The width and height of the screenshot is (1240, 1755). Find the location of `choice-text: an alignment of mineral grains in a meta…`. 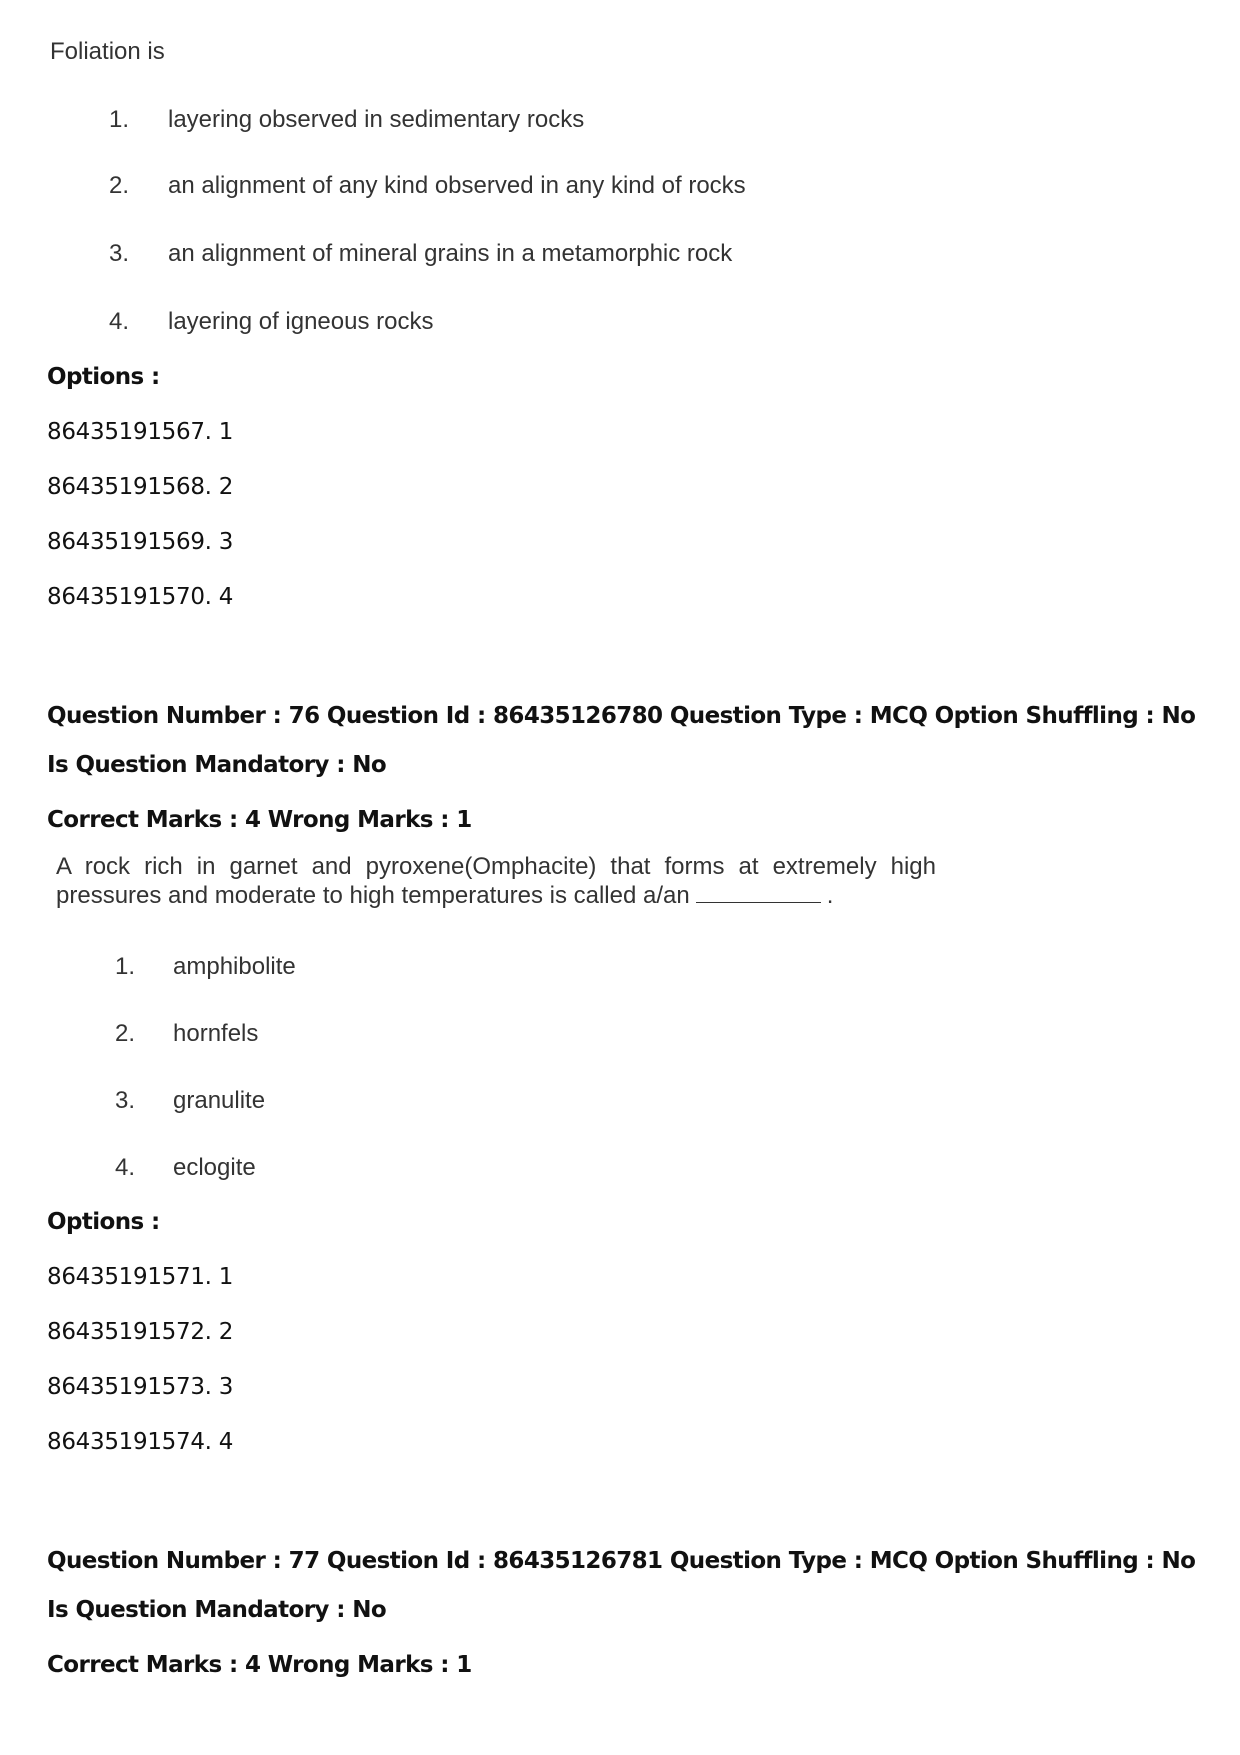

choice-text: an alignment of mineral grains in a meta… is located at coordinates (450, 253).